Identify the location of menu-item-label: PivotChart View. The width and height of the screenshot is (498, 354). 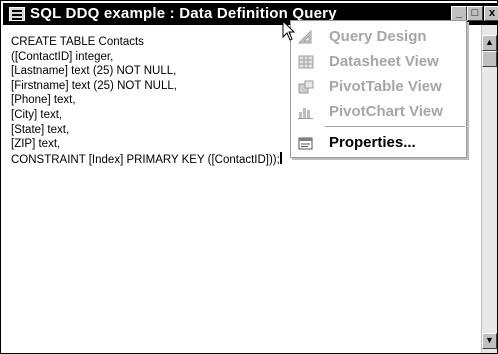
(386, 111).